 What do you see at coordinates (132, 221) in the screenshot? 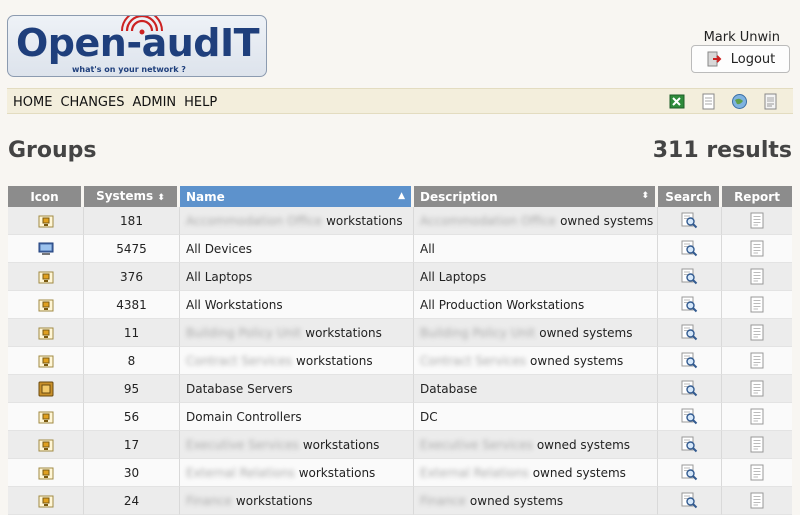
I see `systems-count: 181` at bounding box center [132, 221].